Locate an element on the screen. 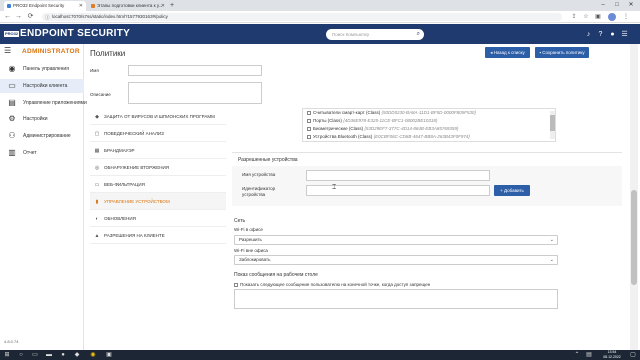 This screenshot has width=640, height=360. section-behavior-analysis: ▢ ПОВЕДЕНЧЕСКИЙ АНАЛИЗ is located at coordinates (158, 133).